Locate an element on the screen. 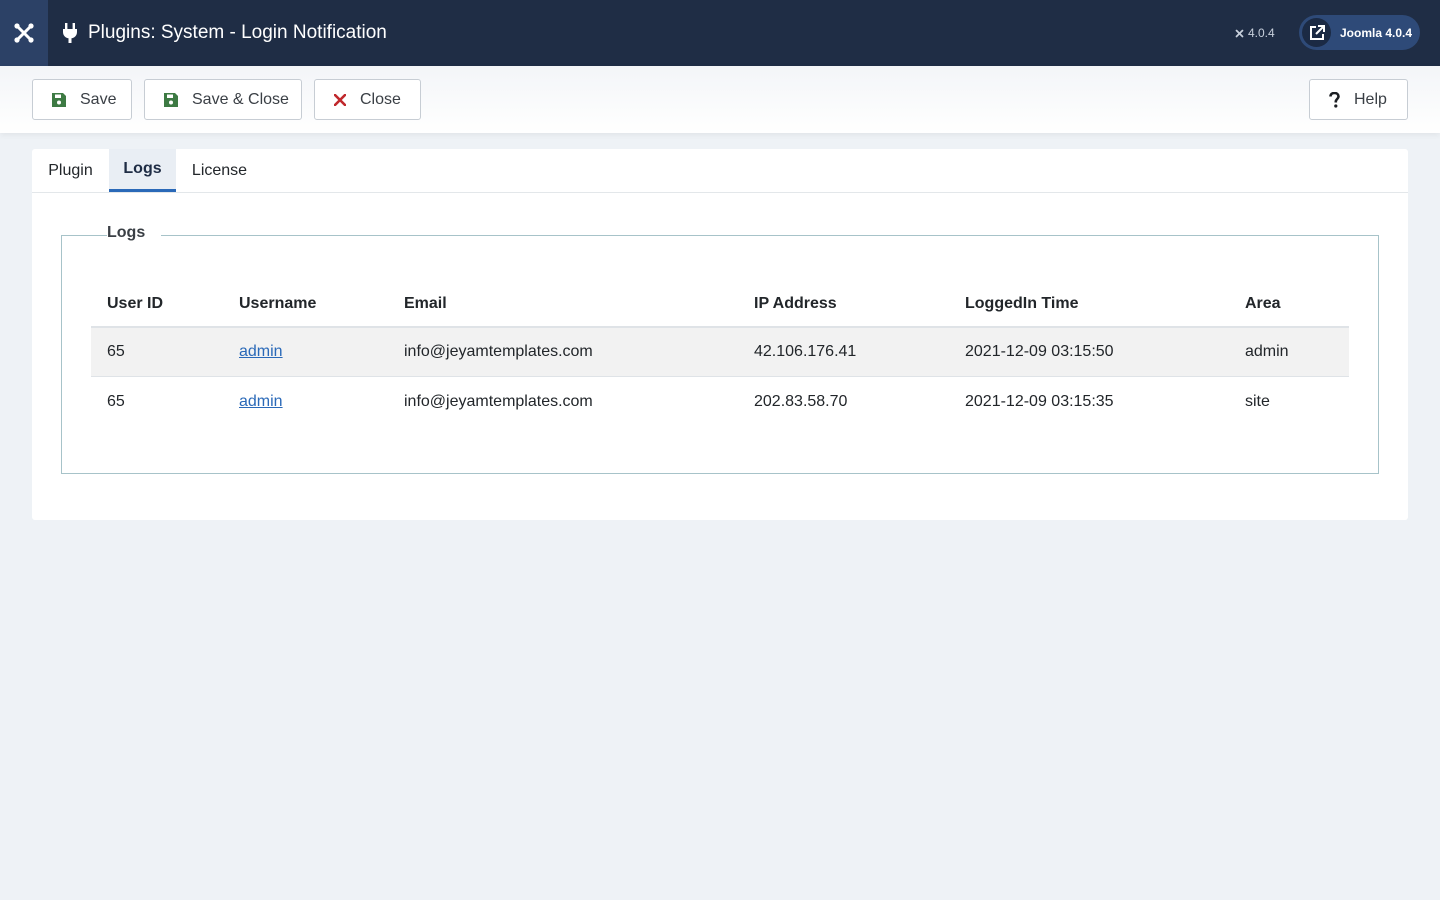 The width and height of the screenshot is (1440, 900). tab-license: License is located at coordinates (219, 170).